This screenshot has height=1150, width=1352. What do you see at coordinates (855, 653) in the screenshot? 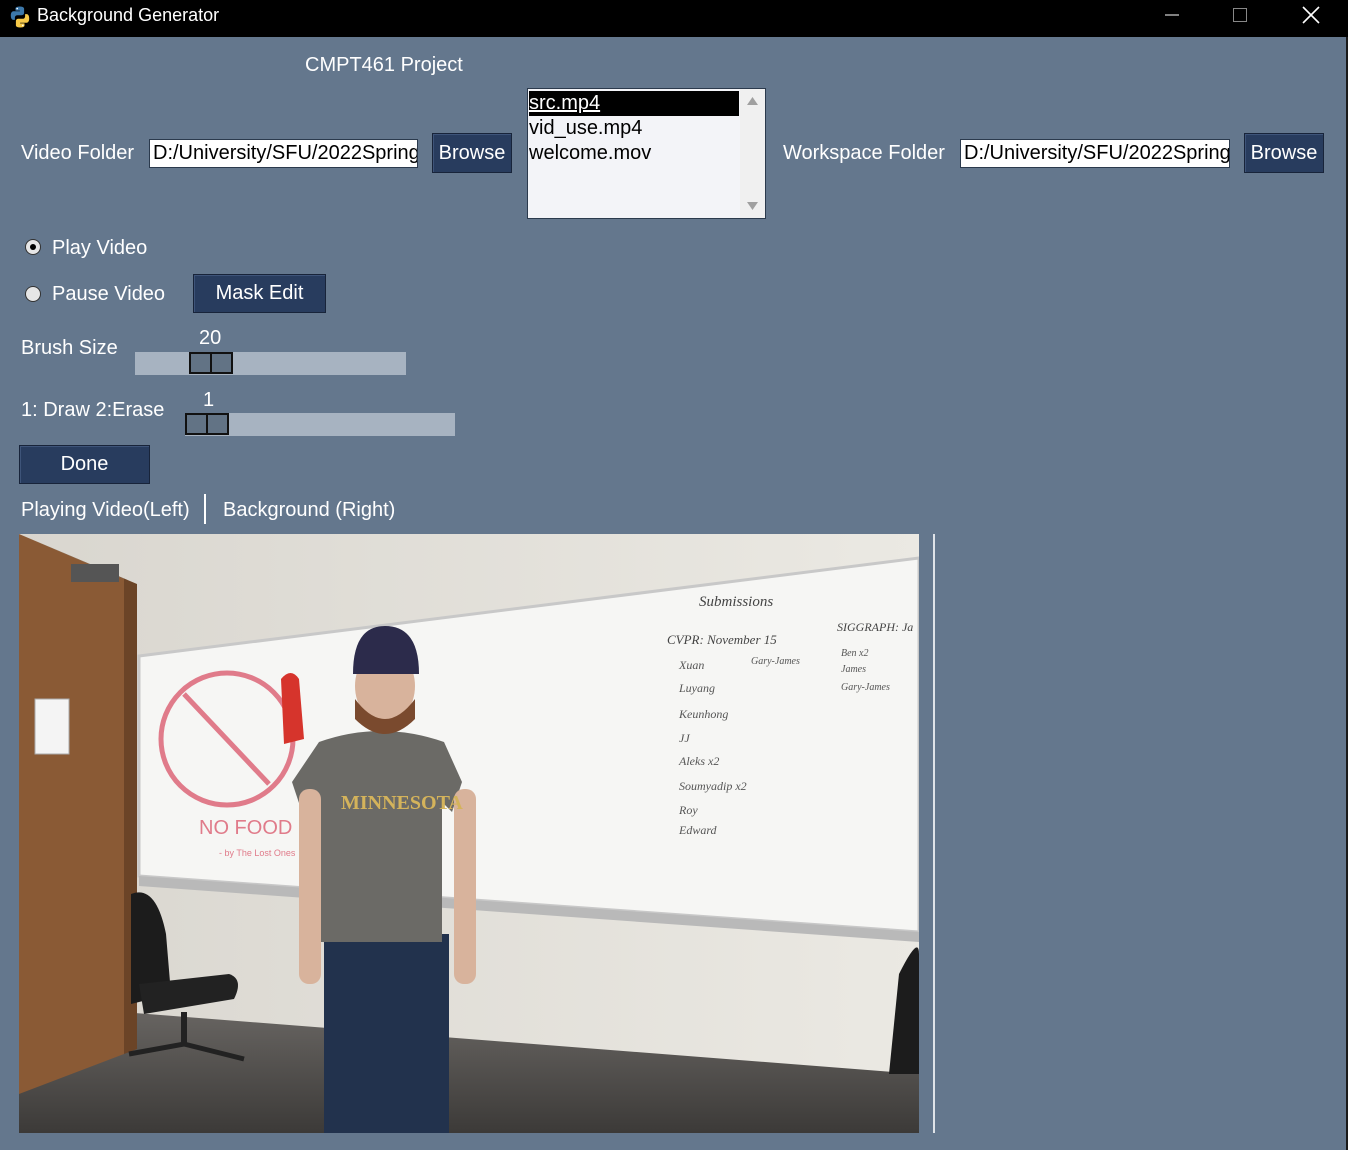
I see `board-name: Ben x2` at bounding box center [855, 653].